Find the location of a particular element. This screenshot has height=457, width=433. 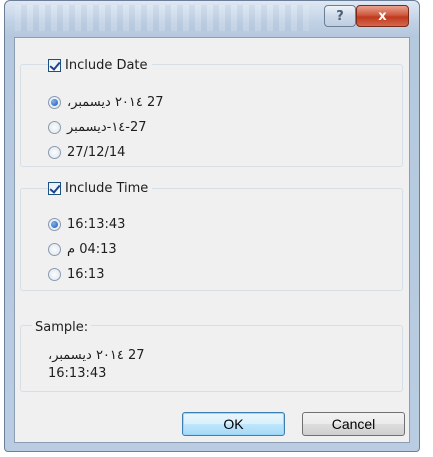

title-bar-texture is located at coordinates (162, 18).